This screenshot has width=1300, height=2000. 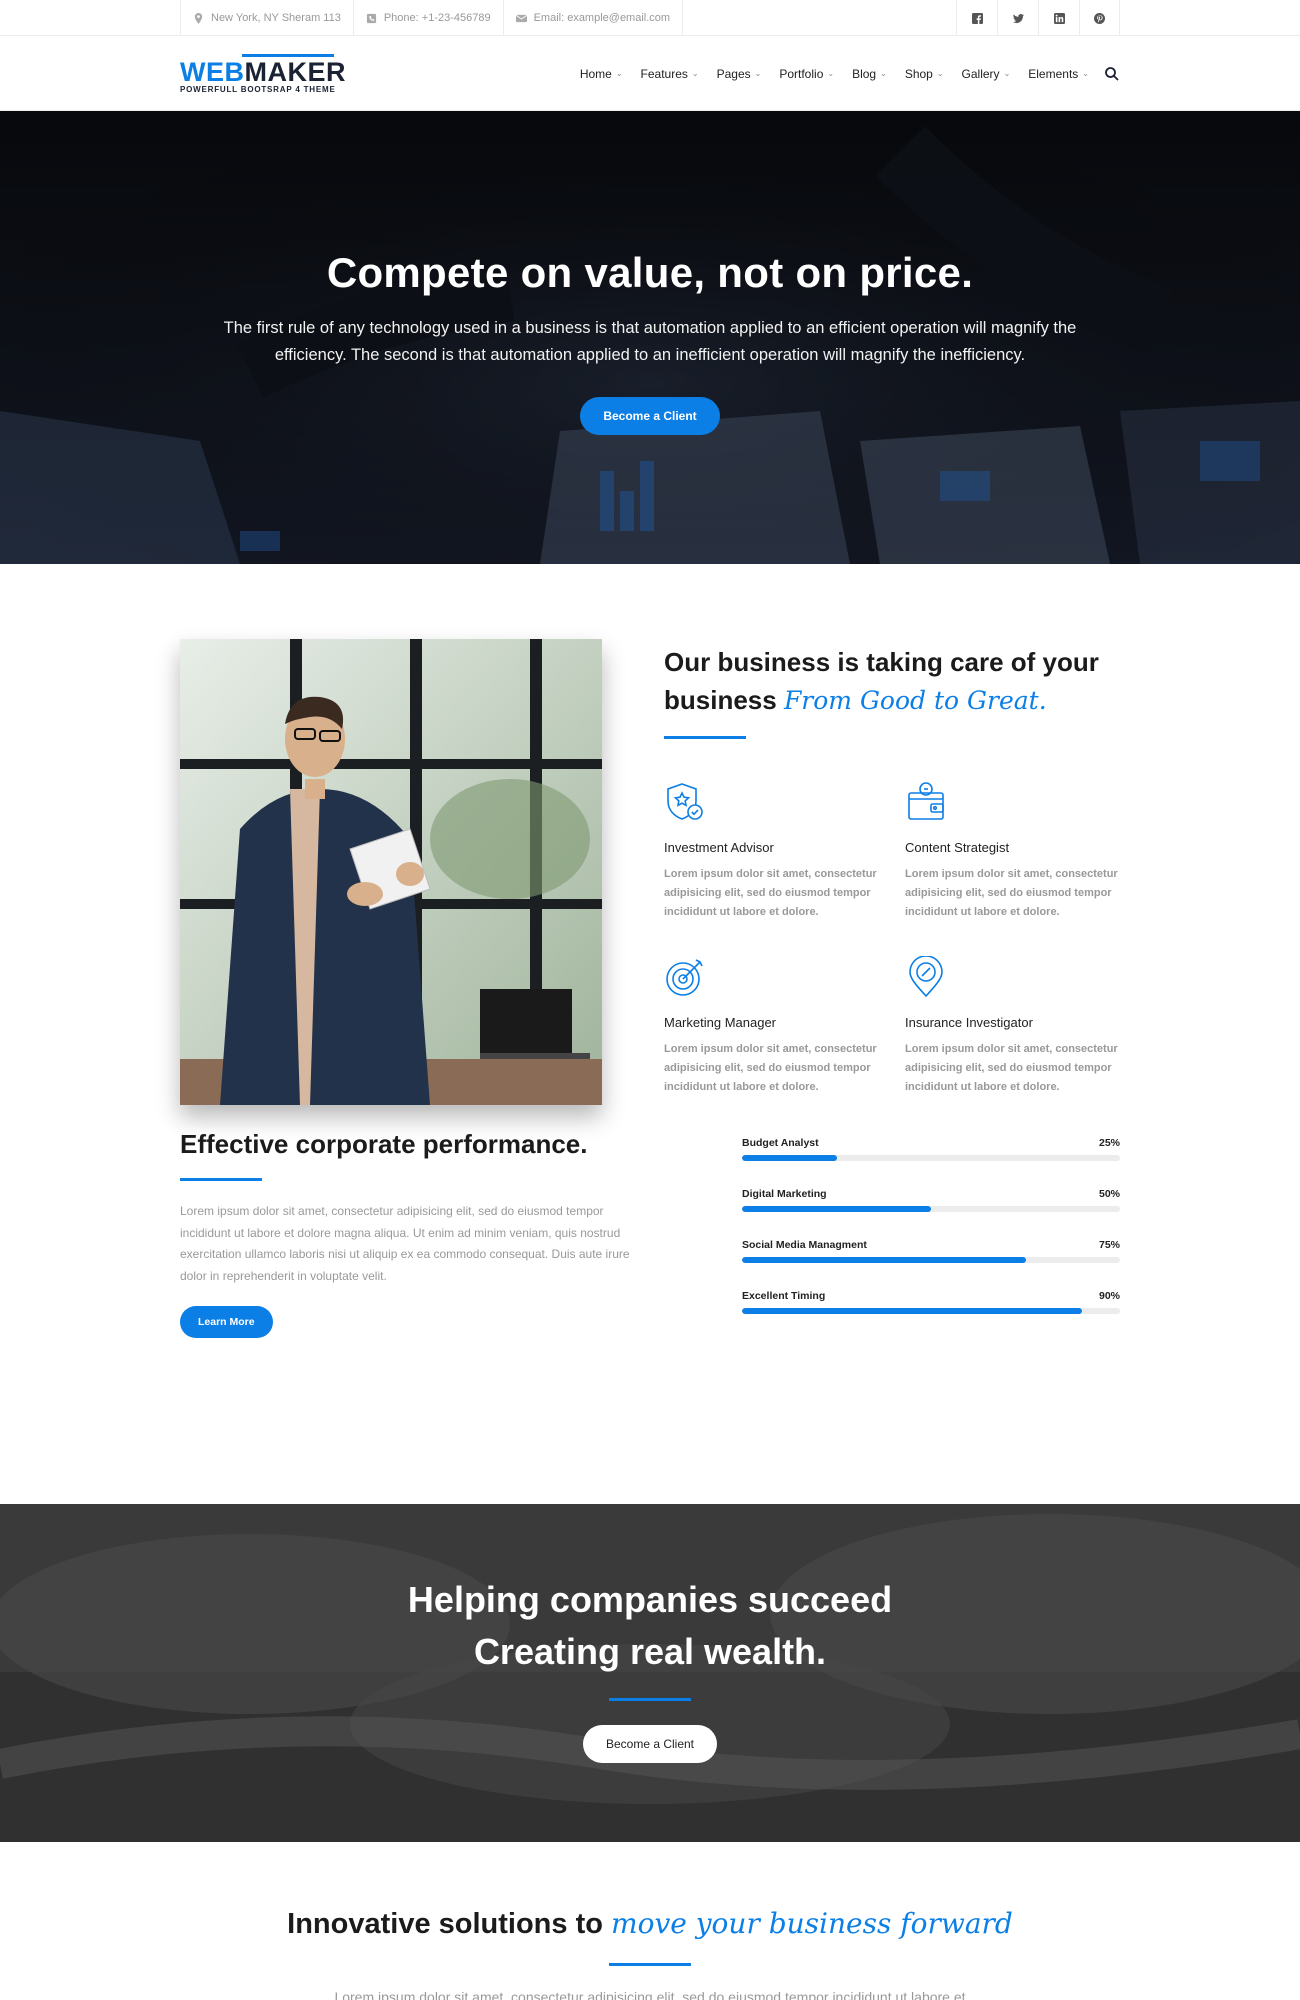 What do you see at coordinates (931, 1149) in the screenshot?
I see `skill-bar: Budget Analyst 25%` at bounding box center [931, 1149].